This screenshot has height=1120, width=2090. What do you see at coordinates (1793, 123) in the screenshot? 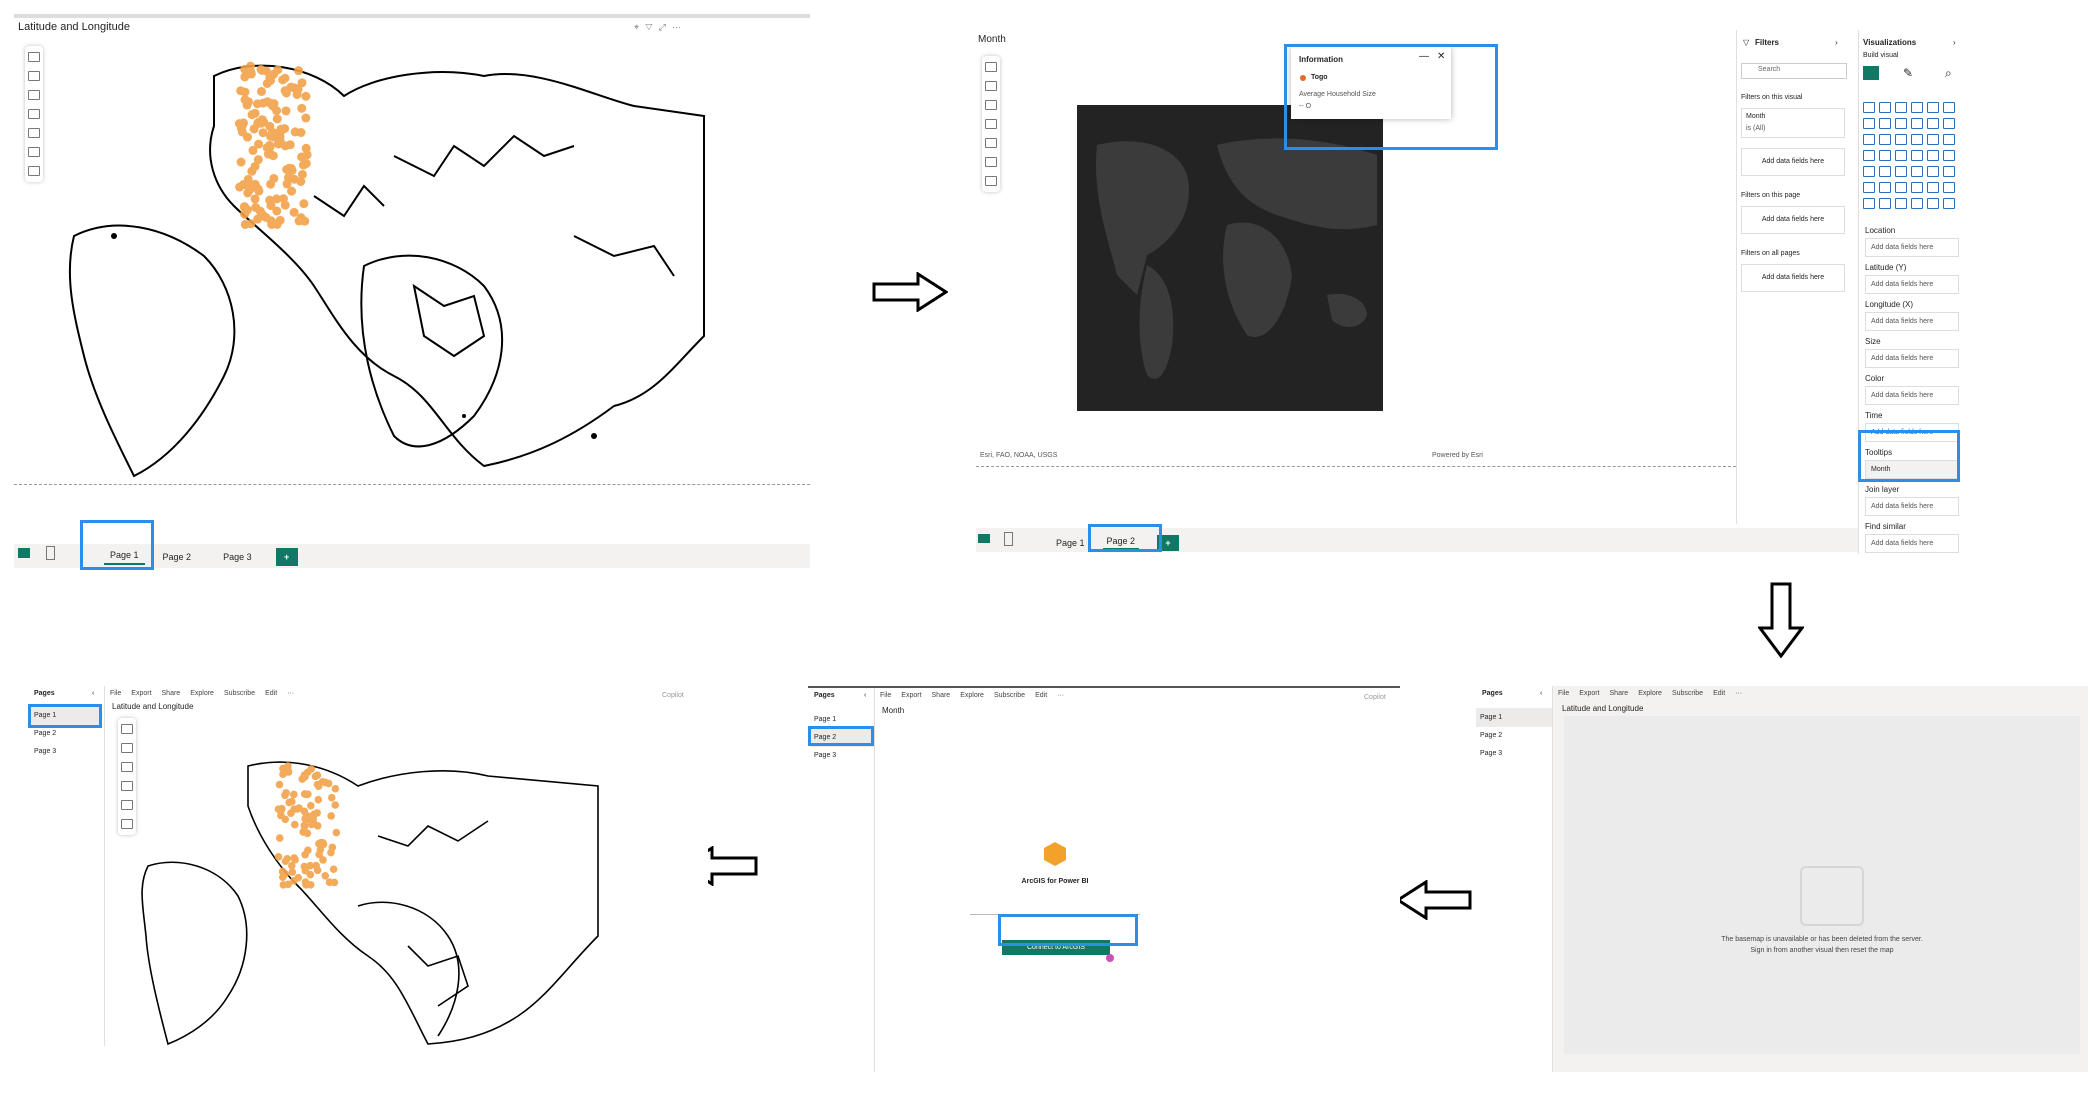
I see `month-filter-card: Month is (All)` at bounding box center [1793, 123].